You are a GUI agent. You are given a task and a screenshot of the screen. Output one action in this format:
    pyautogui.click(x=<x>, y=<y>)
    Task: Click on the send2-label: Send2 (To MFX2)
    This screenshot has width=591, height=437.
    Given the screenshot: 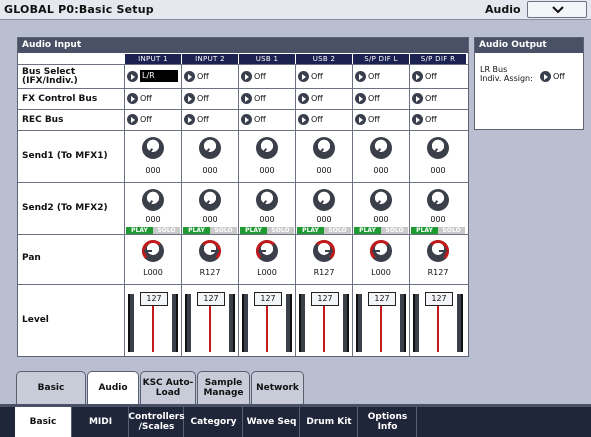 What is the action you would take?
    pyautogui.click(x=65, y=208)
    